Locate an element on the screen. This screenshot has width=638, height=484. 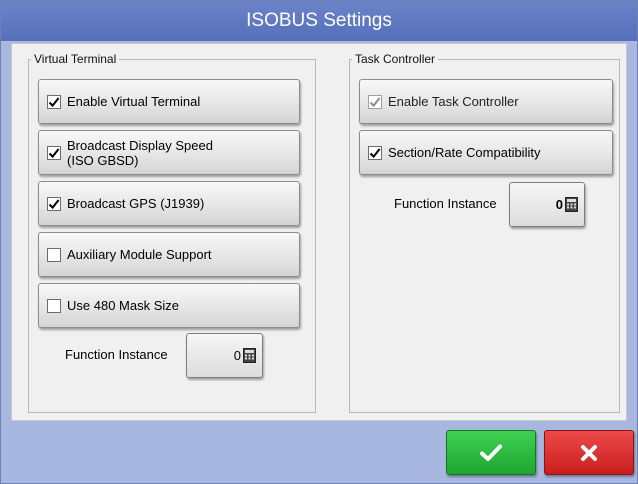
use-480-mask-size-label: Use 480 Mask Size is located at coordinates (123, 305).